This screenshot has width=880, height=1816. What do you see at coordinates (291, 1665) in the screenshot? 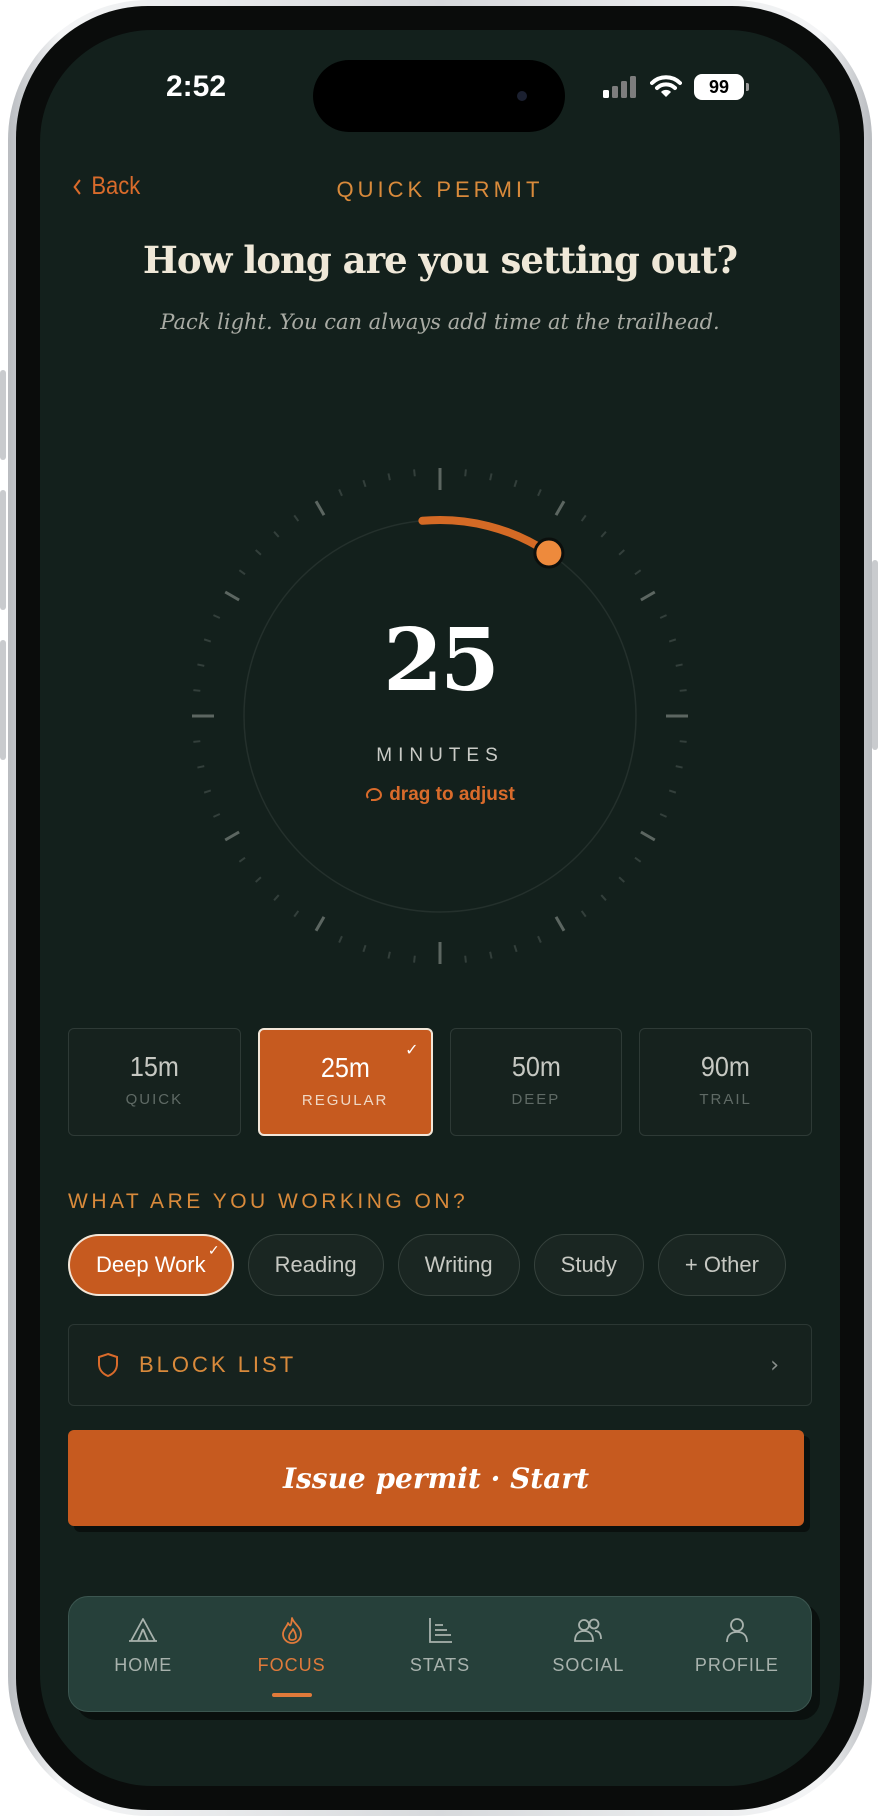
I see `tab-label: FOCUS` at bounding box center [291, 1665].